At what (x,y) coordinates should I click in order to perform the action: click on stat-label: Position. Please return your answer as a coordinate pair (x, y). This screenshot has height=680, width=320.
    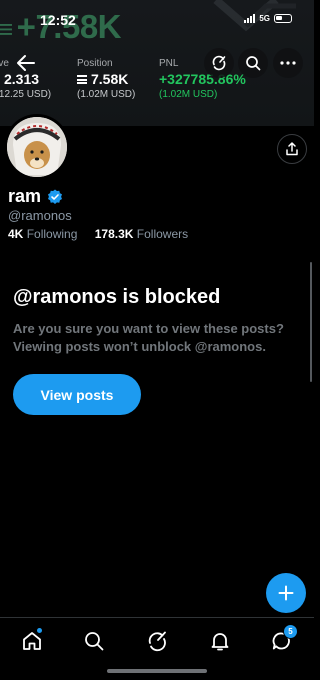
    Looking at the image, I should click on (95, 63).